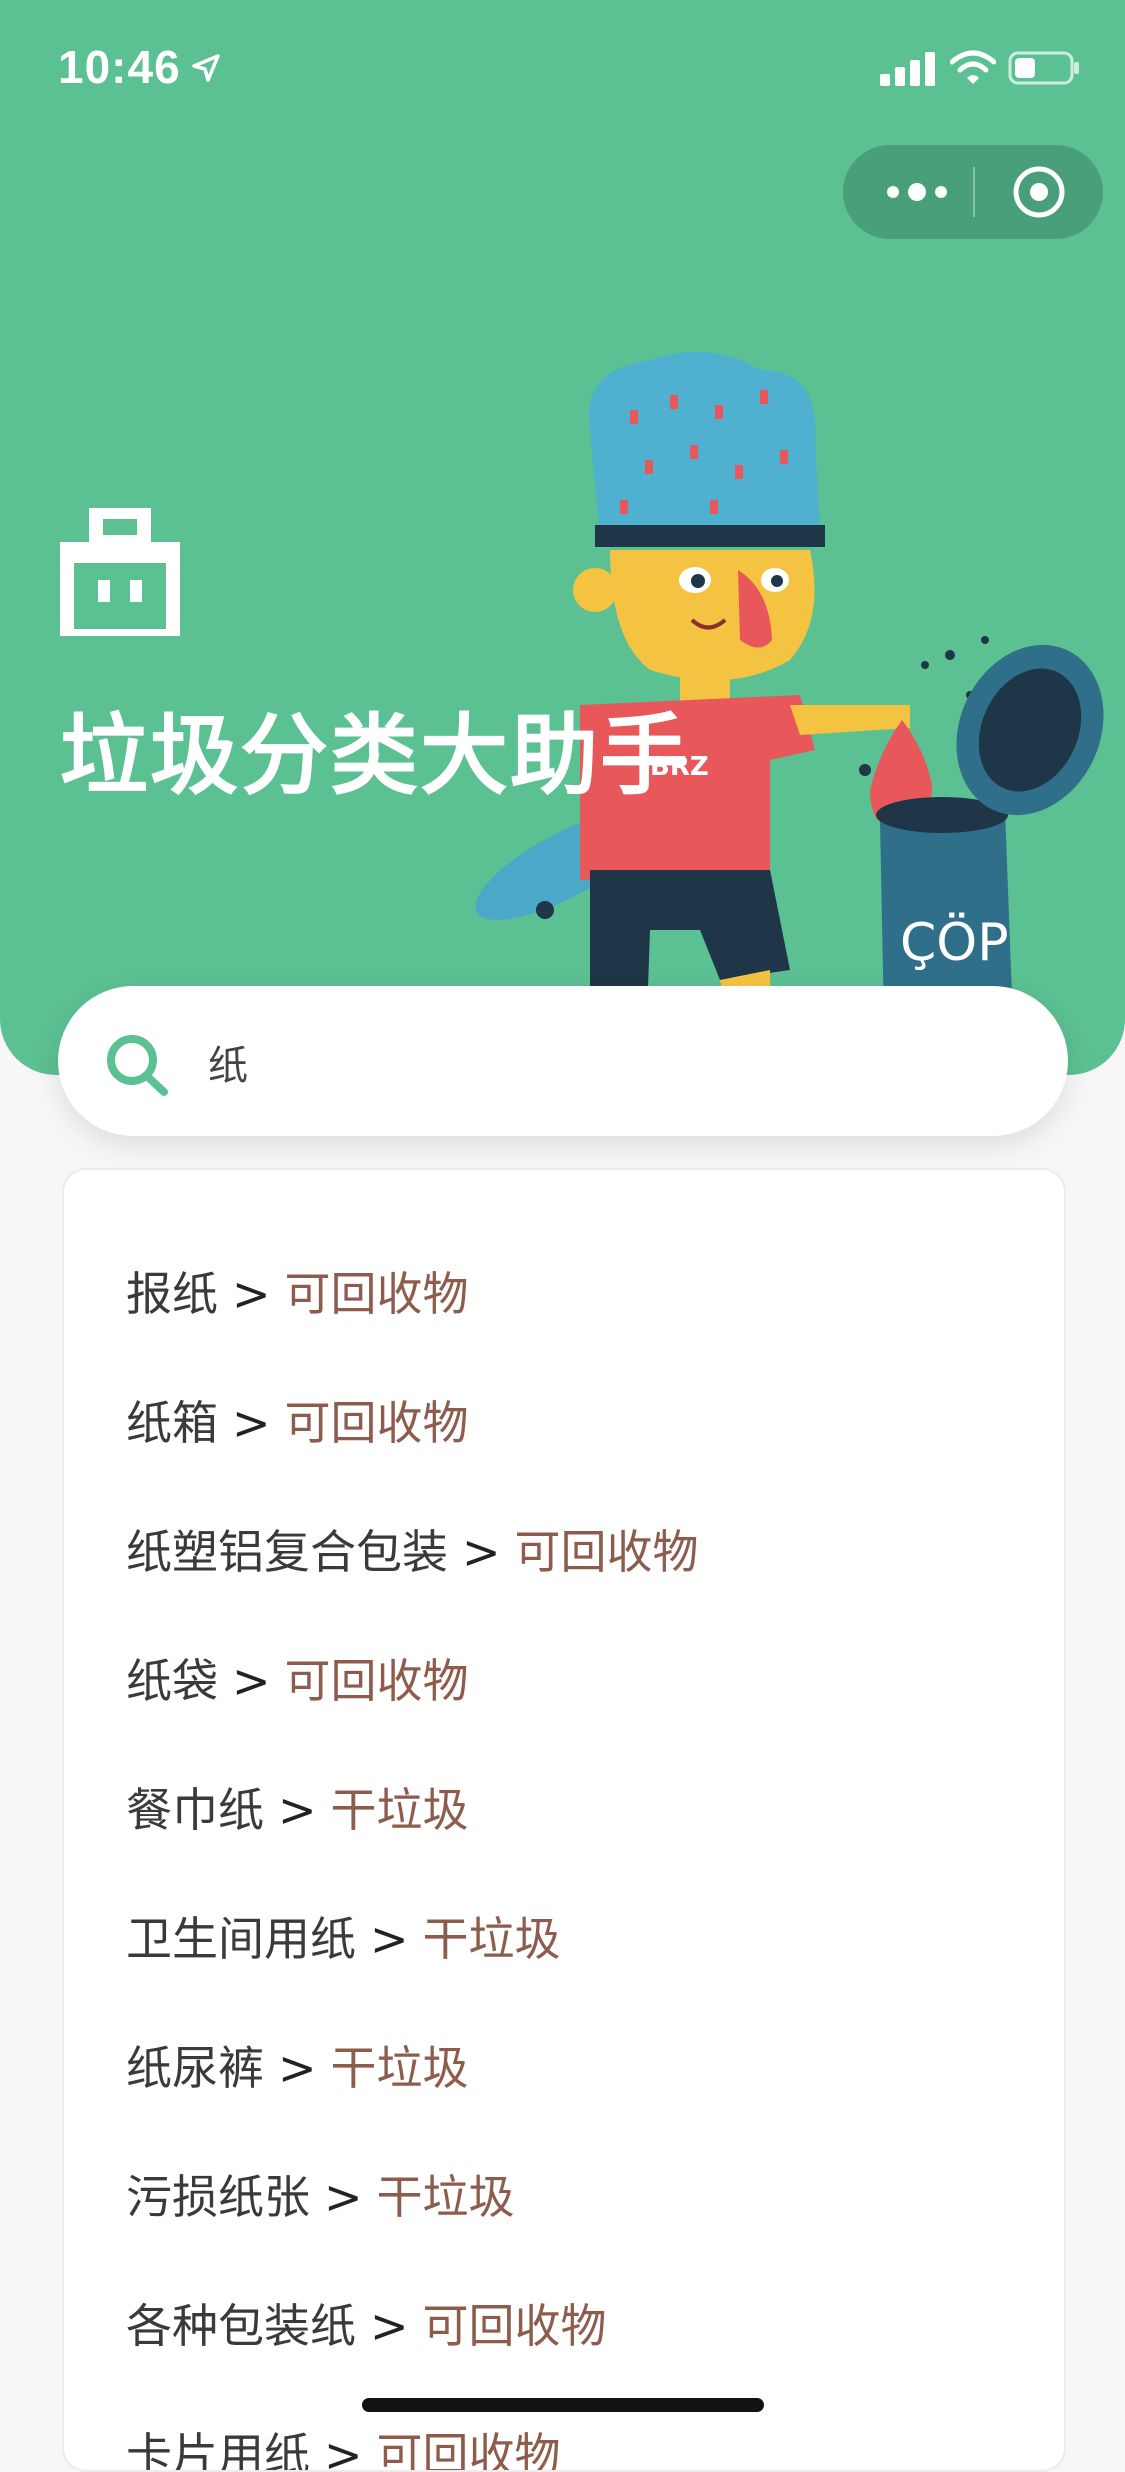 The width and height of the screenshot is (1125, 2472). What do you see at coordinates (241, 2326) in the screenshot?
I see `result-item-name: 各种包装纸` at bounding box center [241, 2326].